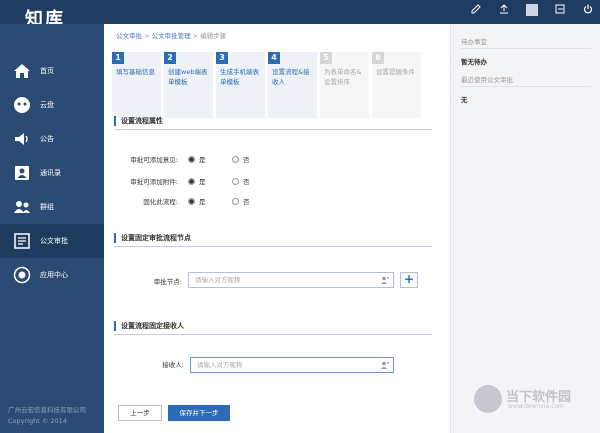 This screenshot has height=433, width=600. I want to click on sidebar-item-cloud: 云盘, so click(52, 105).